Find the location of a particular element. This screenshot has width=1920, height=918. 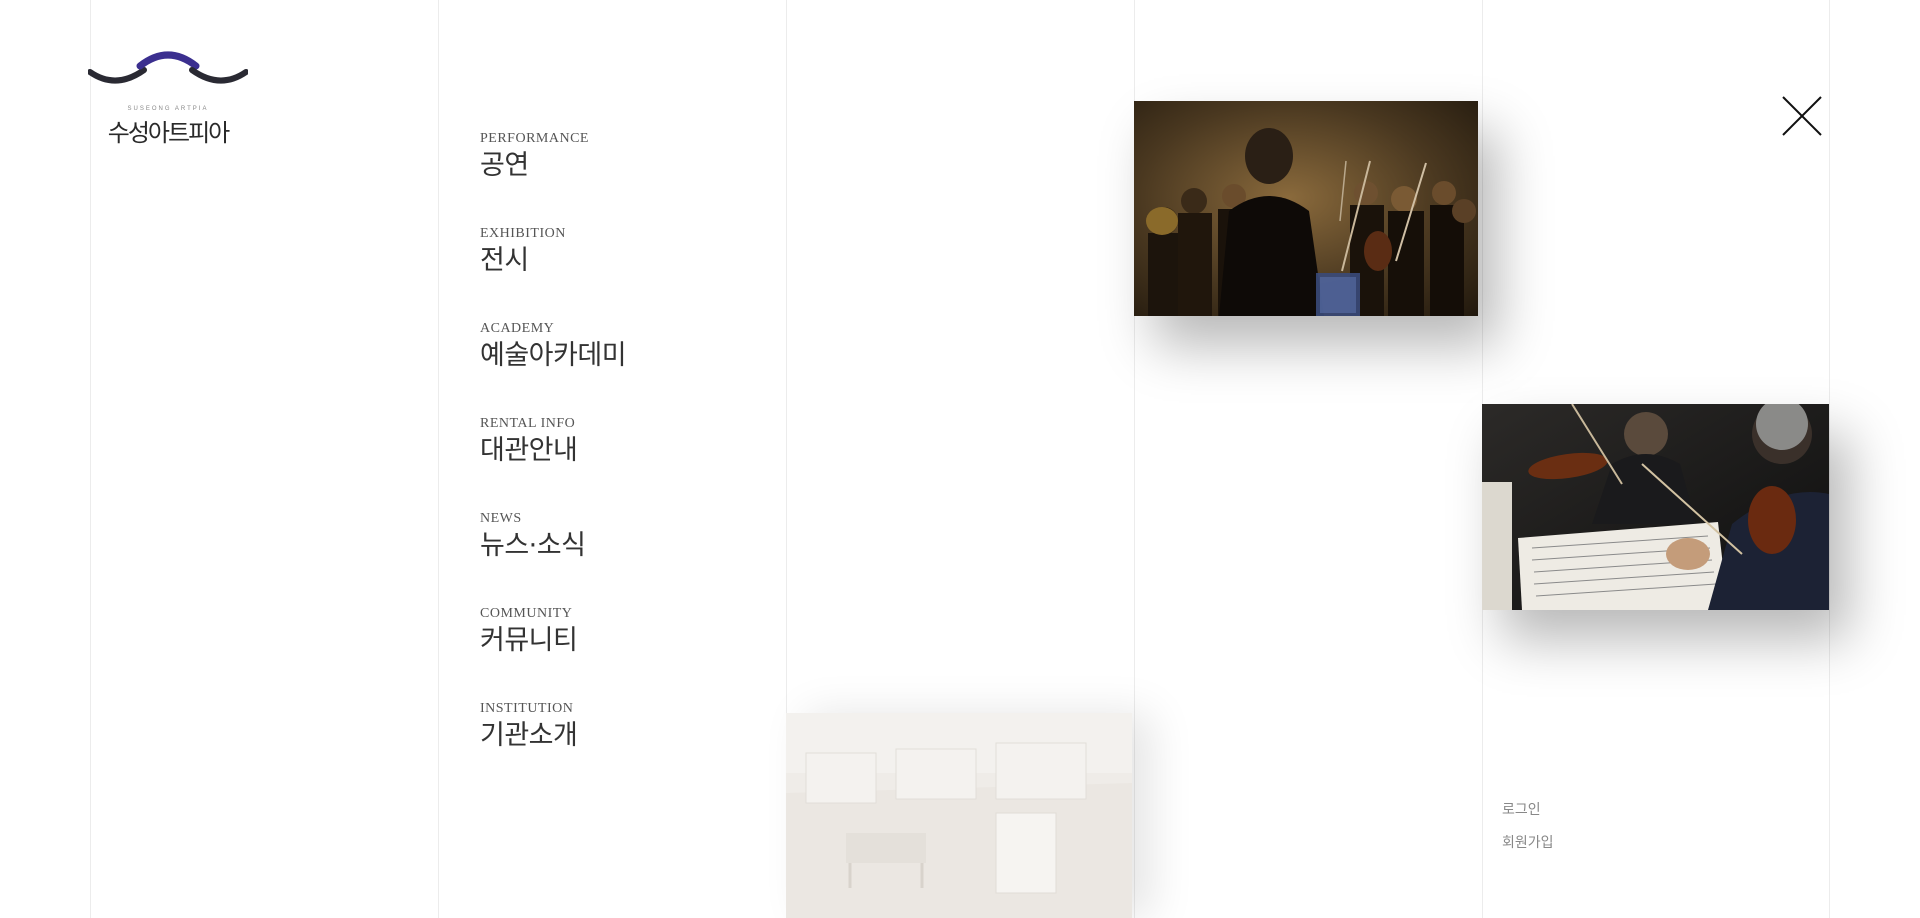

menu-item-ko-label: 대관안내 is located at coordinates (529, 450).